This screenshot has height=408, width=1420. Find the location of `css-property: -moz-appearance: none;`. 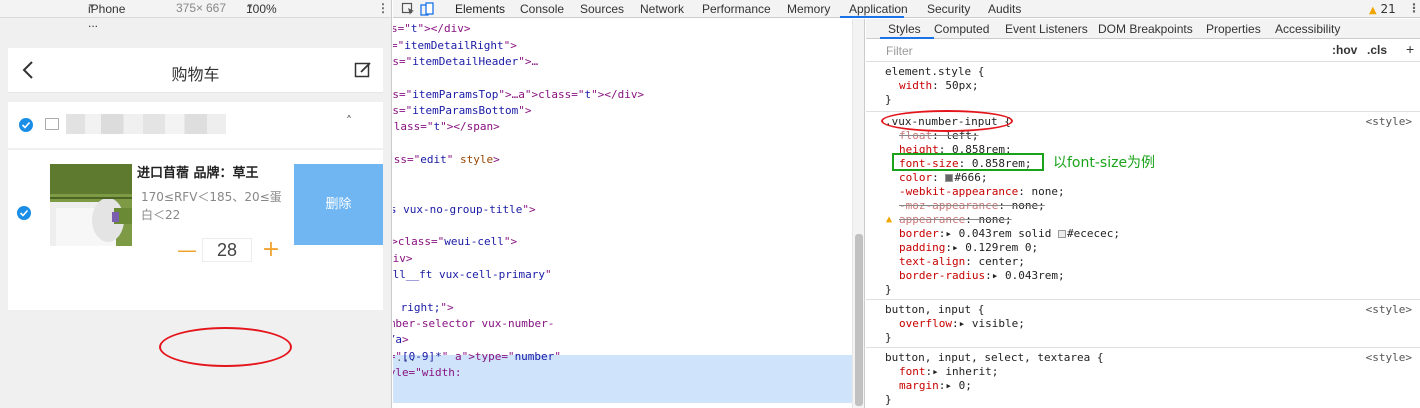

css-property: -moz-appearance: none; is located at coordinates (972, 206).